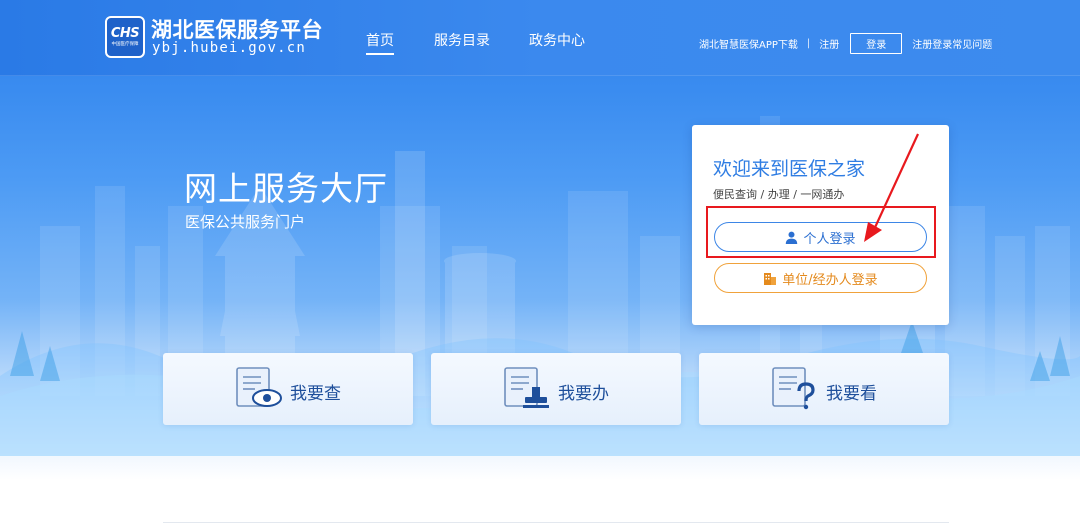  Describe the element at coordinates (779, 194) in the screenshot. I see `card-subtitle: 便民查询 / 办理 / 一网通办` at that location.